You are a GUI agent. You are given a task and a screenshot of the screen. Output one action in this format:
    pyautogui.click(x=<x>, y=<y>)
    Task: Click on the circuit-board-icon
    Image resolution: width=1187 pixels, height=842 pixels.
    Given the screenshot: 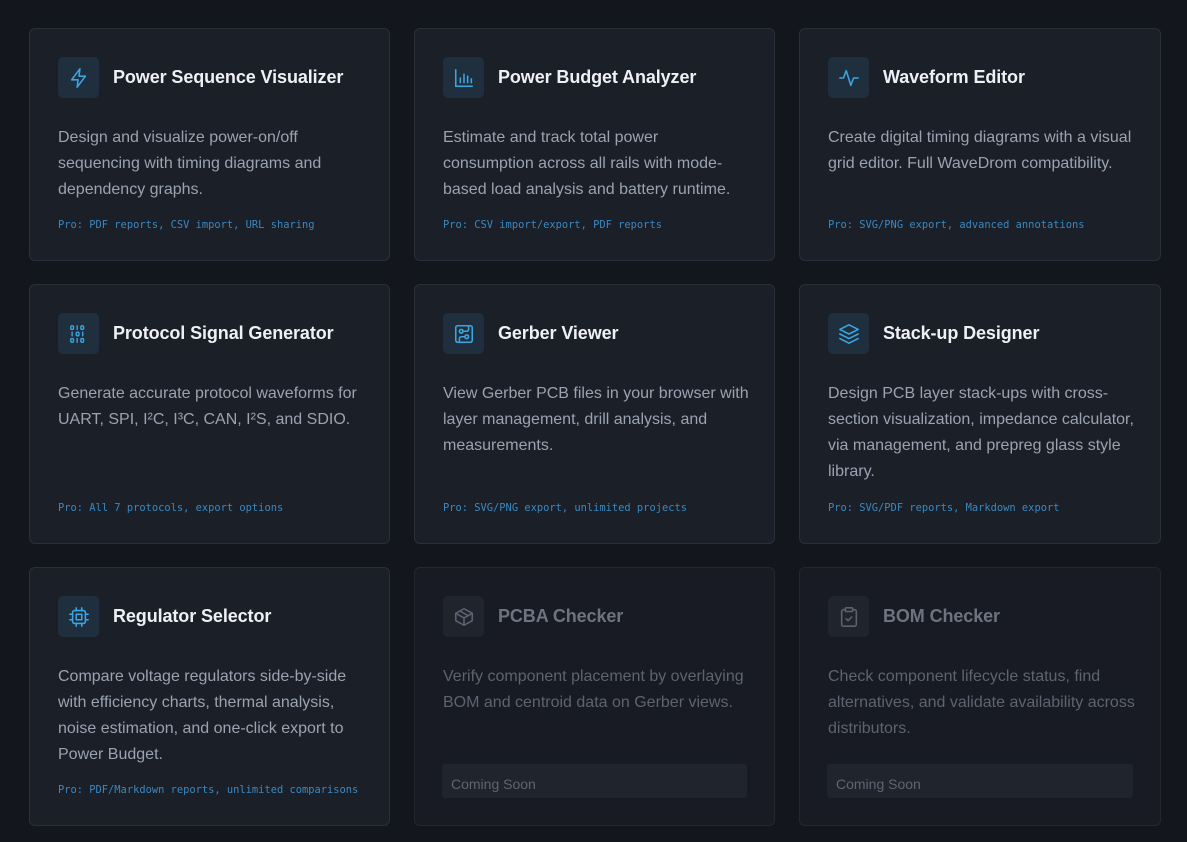 What is the action you would take?
    pyautogui.click(x=463, y=333)
    